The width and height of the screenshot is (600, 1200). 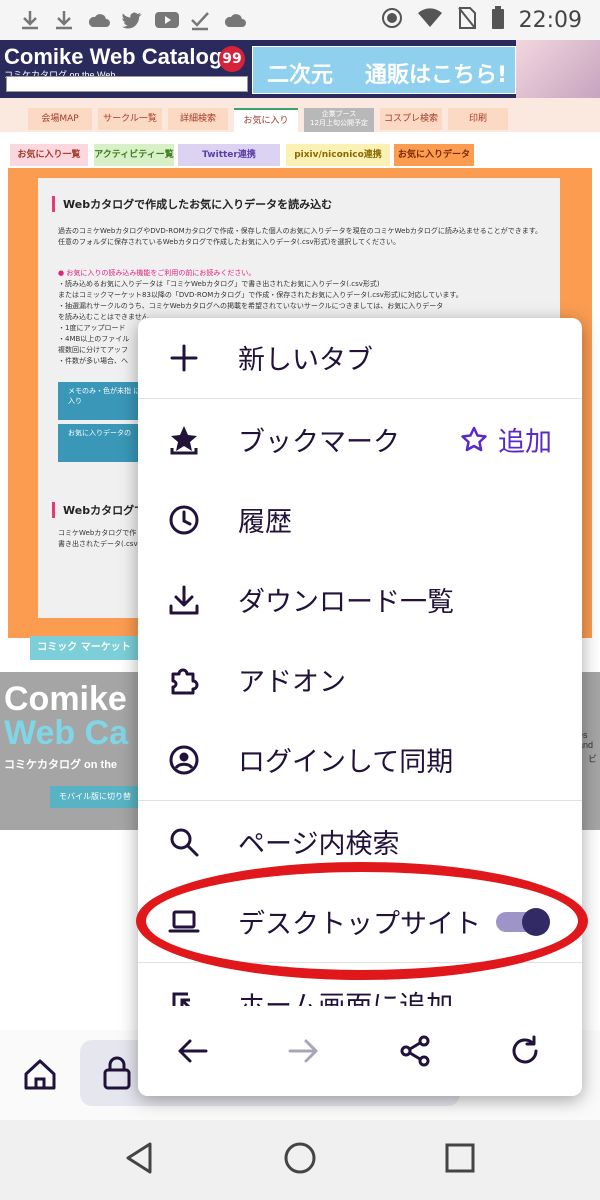 What do you see at coordinates (166, 20) in the screenshot?
I see `youtube-icon` at bounding box center [166, 20].